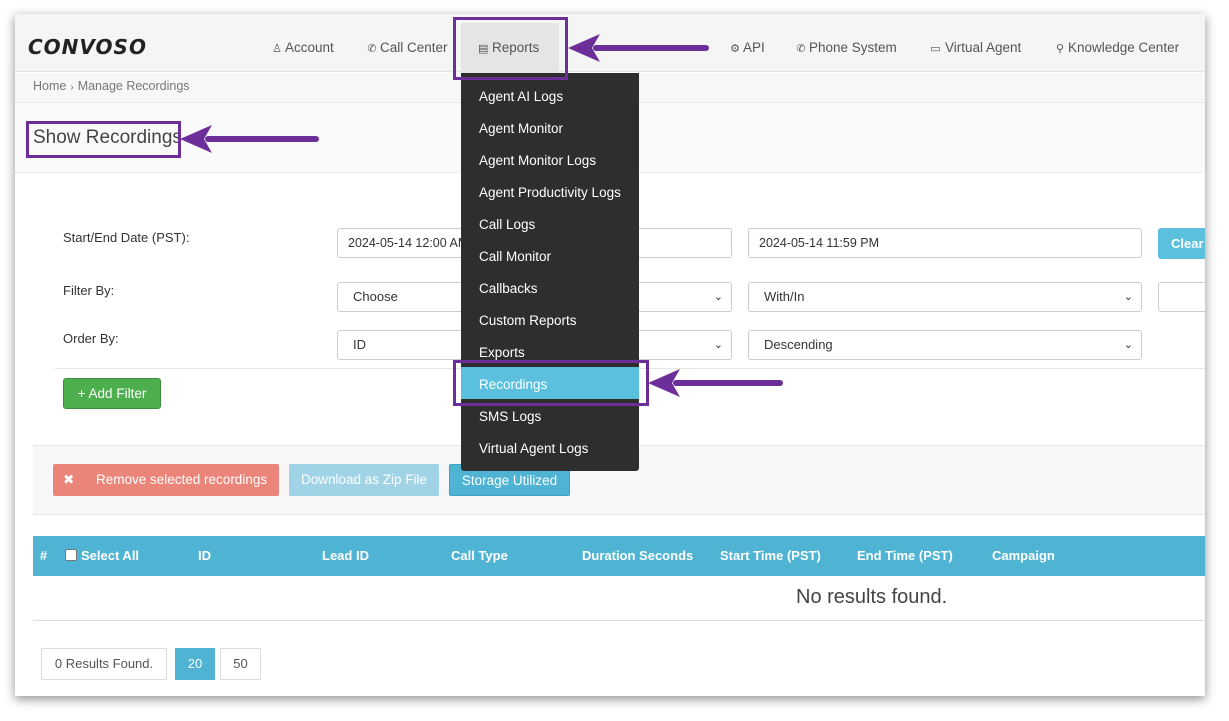  What do you see at coordinates (91, 338) in the screenshot?
I see `order-by-label: Order By:` at bounding box center [91, 338].